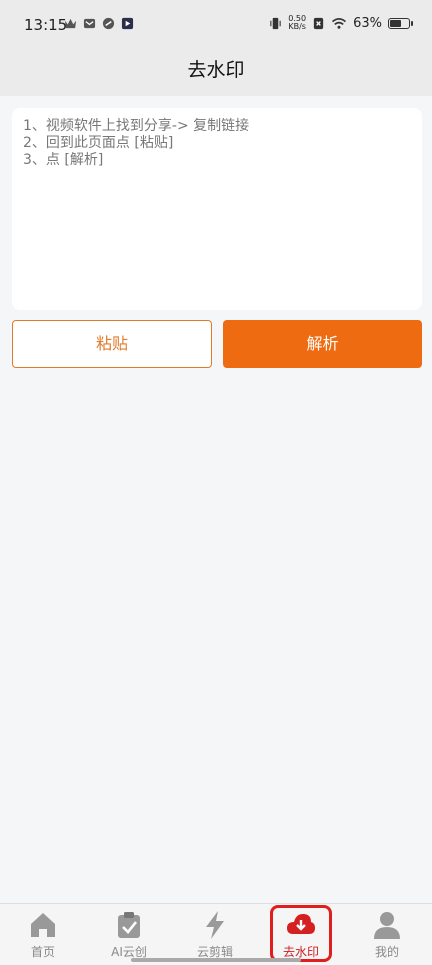 Image resolution: width=432 pixels, height=965 pixels. I want to click on play-icon, so click(127, 23).